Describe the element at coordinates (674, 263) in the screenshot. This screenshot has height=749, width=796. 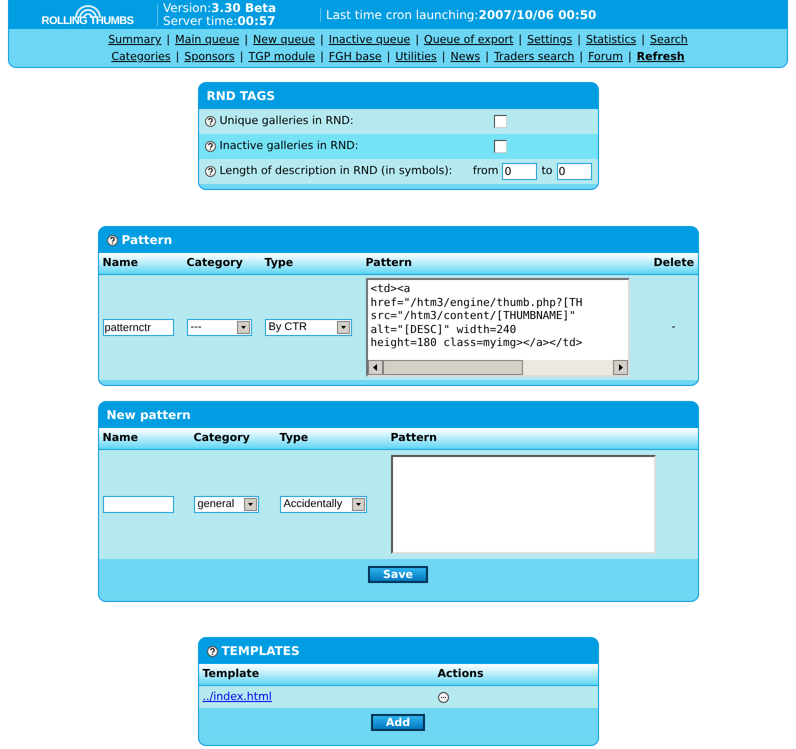
I see `column-header: Delete` at that location.